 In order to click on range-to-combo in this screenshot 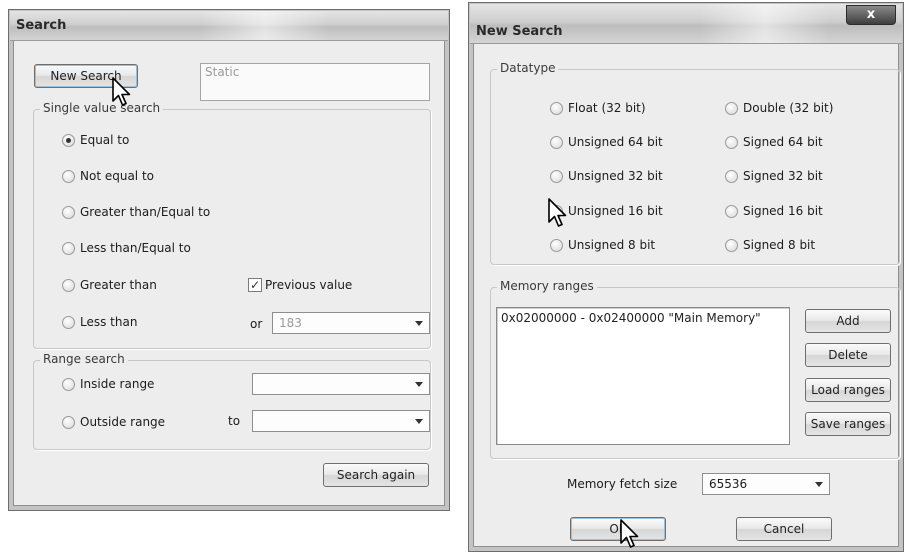, I will do `click(341, 421)`.